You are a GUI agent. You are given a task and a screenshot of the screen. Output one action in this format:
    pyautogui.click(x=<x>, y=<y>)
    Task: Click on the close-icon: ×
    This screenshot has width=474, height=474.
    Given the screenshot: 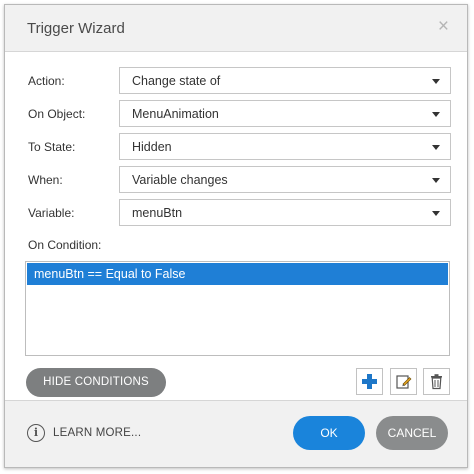 What is the action you would take?
    pyautogui.click(x=443, y=26)
    